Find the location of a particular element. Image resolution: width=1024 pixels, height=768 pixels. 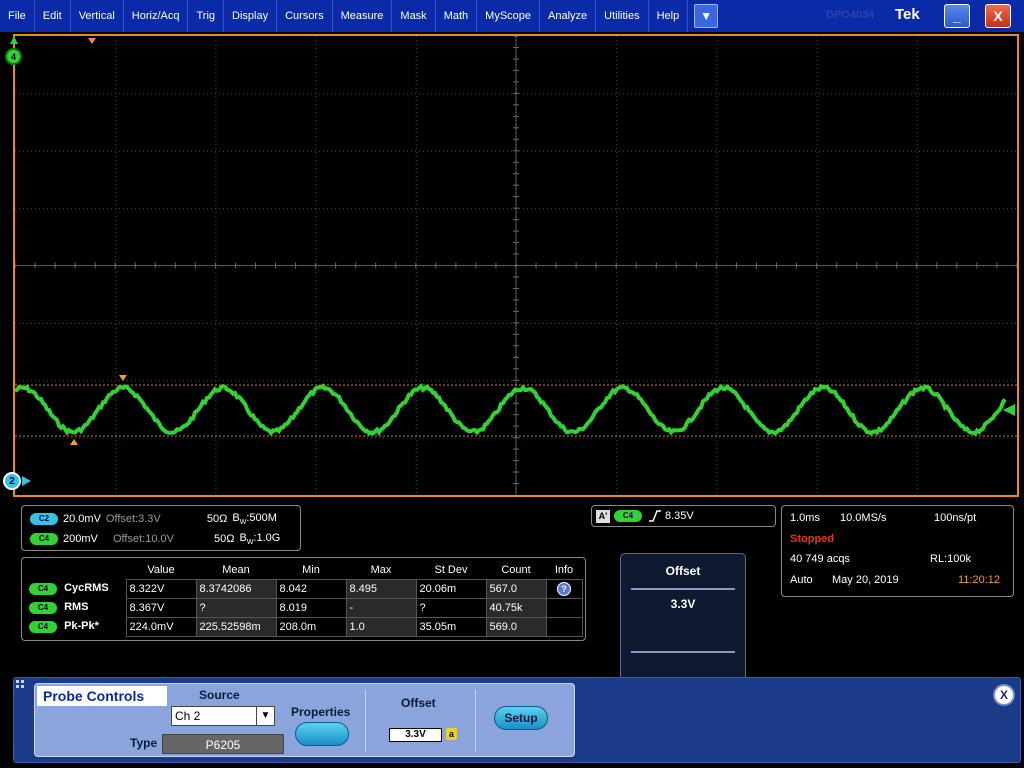

sample-rate: 10.0MS/s is located at coordinates (863, 518).